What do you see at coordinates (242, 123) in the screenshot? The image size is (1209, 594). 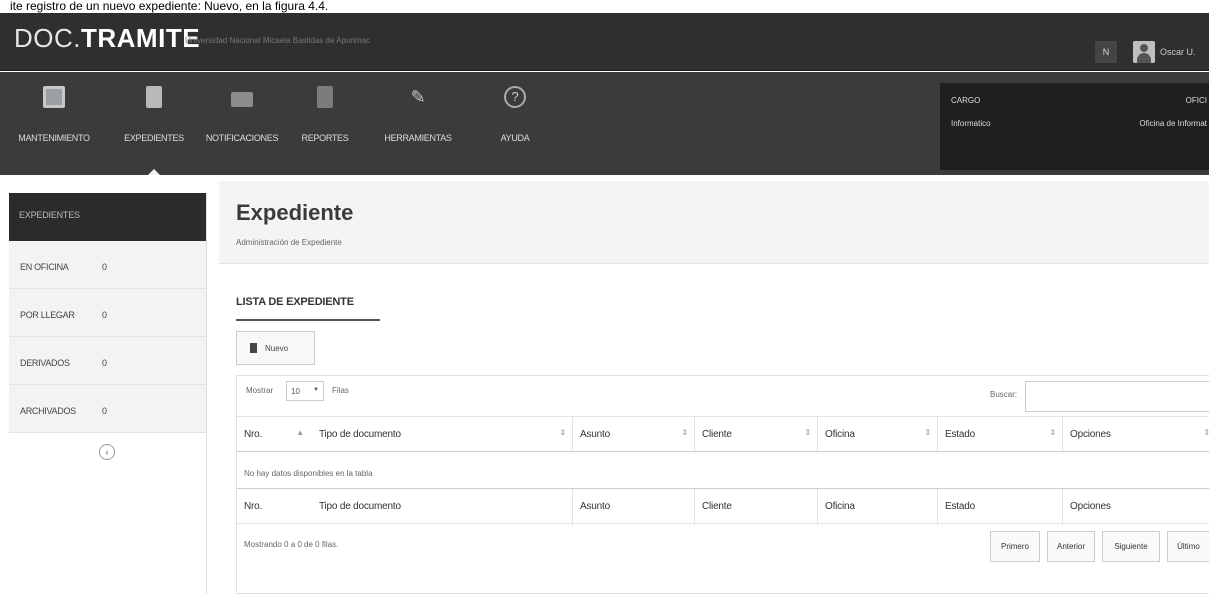 I see `nav-notificaciones: NOTIFICACIONES` at bounding box center [242, 123].